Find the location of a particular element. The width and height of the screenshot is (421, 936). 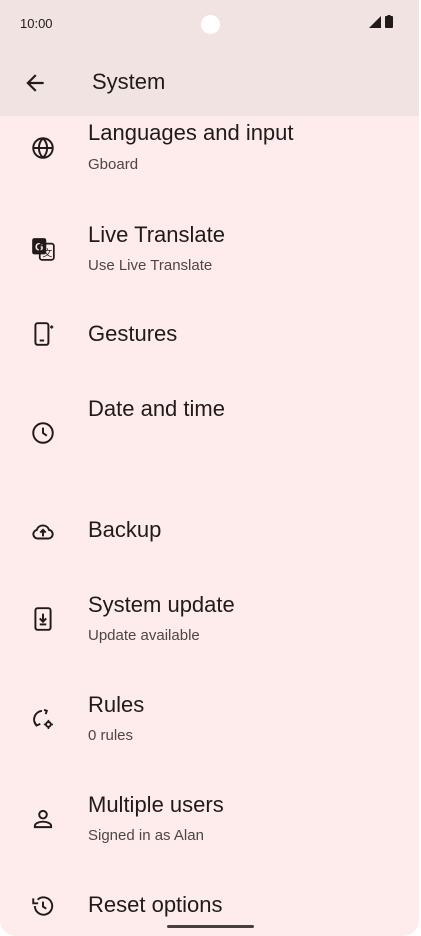

item-subtitle: Gboard is located at coordinates (113, 164).